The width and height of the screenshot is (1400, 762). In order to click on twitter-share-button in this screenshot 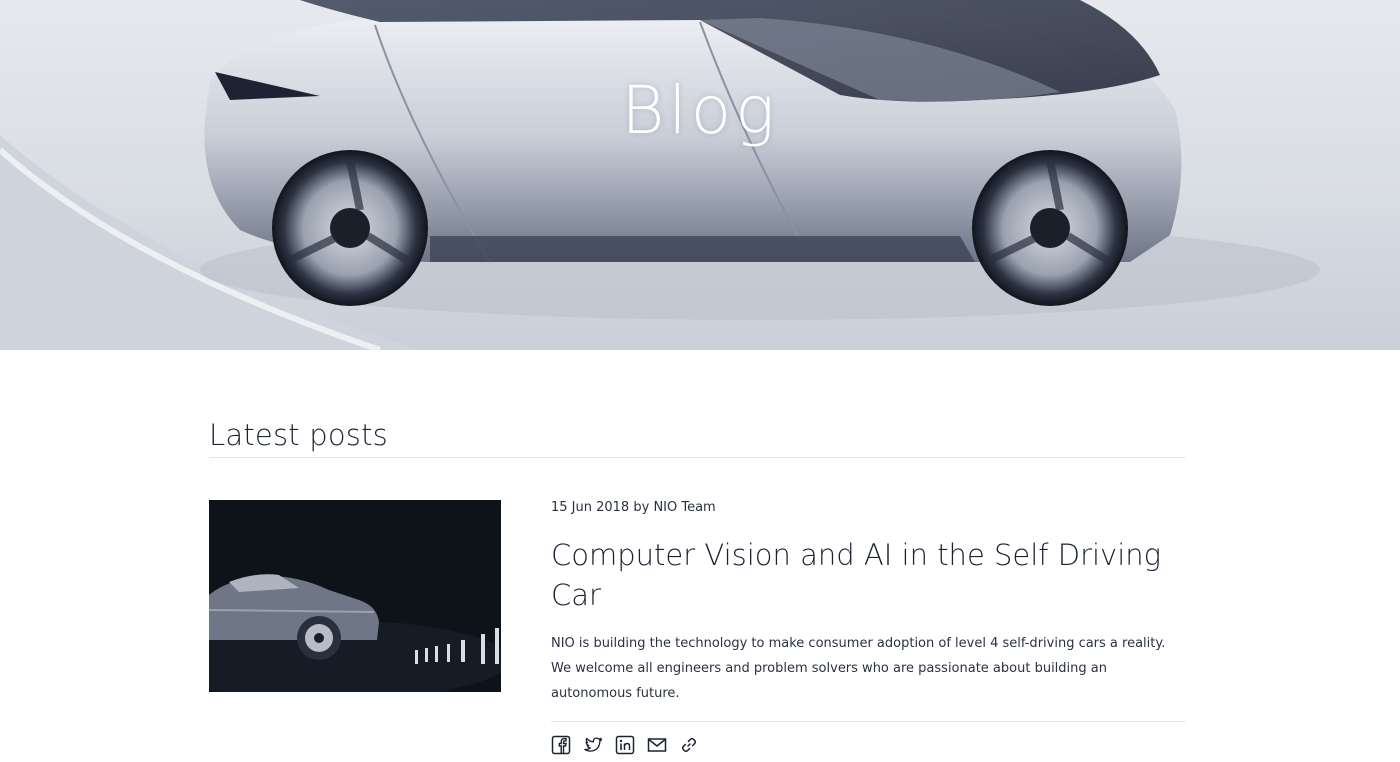, I will do `click(593, 745)`.